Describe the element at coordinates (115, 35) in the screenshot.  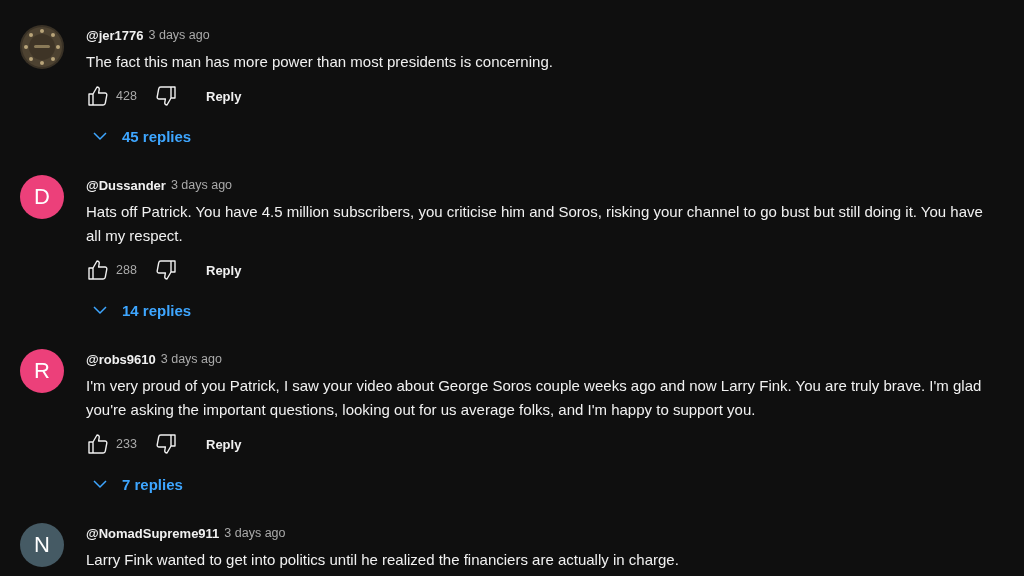
I see `author-name: @jer1776` at that location.